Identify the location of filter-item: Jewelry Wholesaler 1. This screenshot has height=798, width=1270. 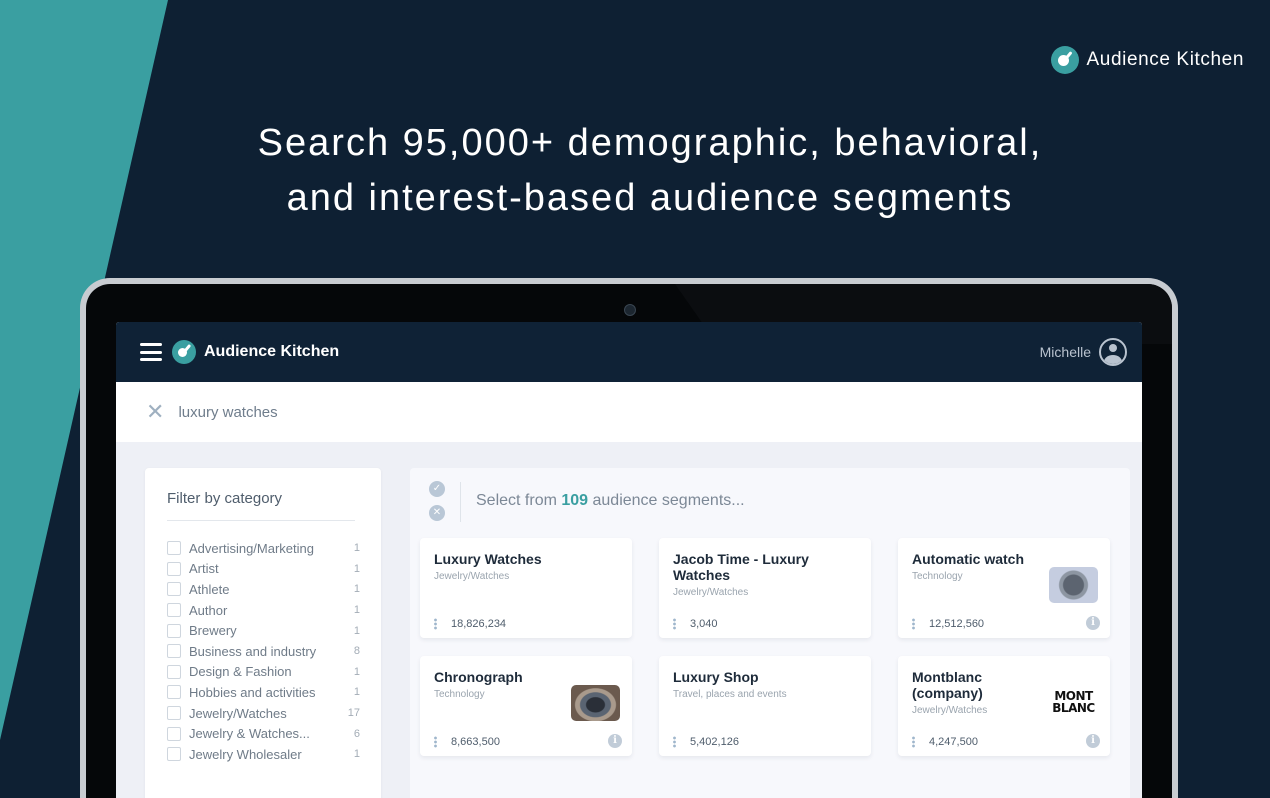
(263, 754).